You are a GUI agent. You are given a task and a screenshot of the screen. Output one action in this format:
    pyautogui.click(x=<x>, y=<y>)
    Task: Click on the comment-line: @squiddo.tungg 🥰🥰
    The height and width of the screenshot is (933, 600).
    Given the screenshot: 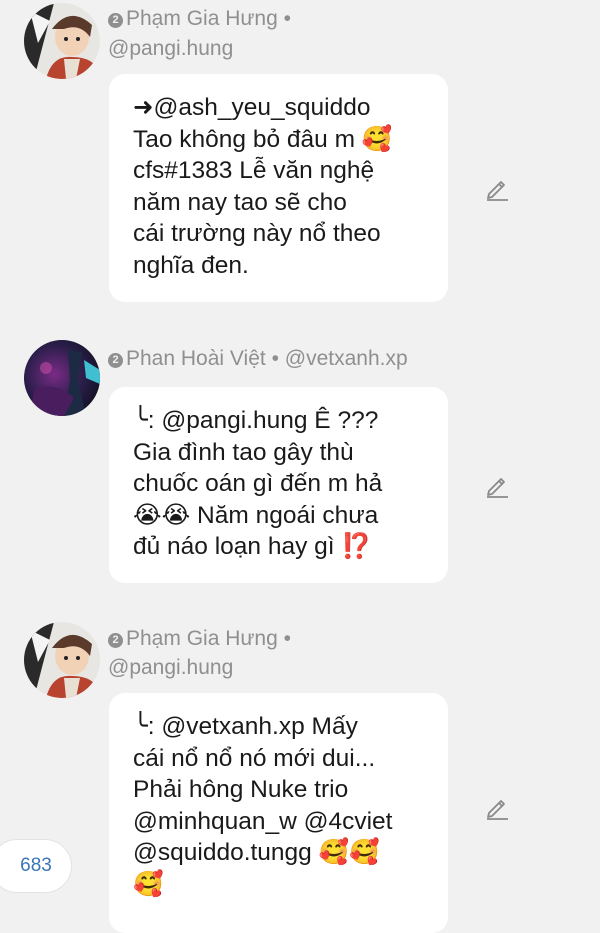 What is the action you would take?
    pyautogui.click(x=256, y=852)
    